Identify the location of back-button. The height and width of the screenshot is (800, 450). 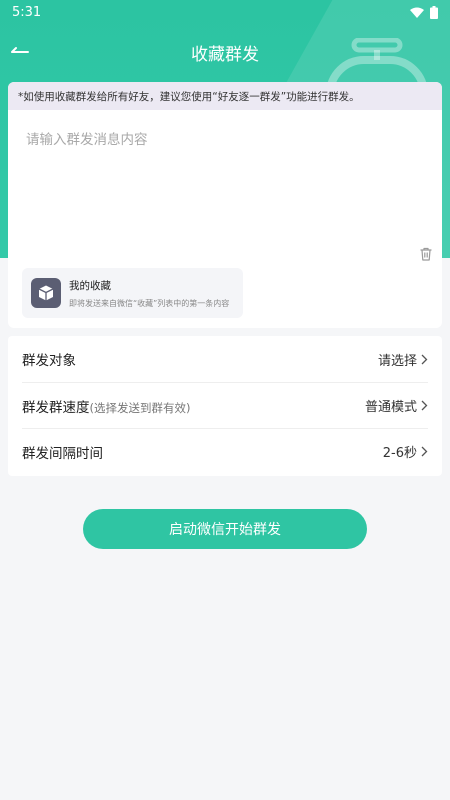
(20, 52).